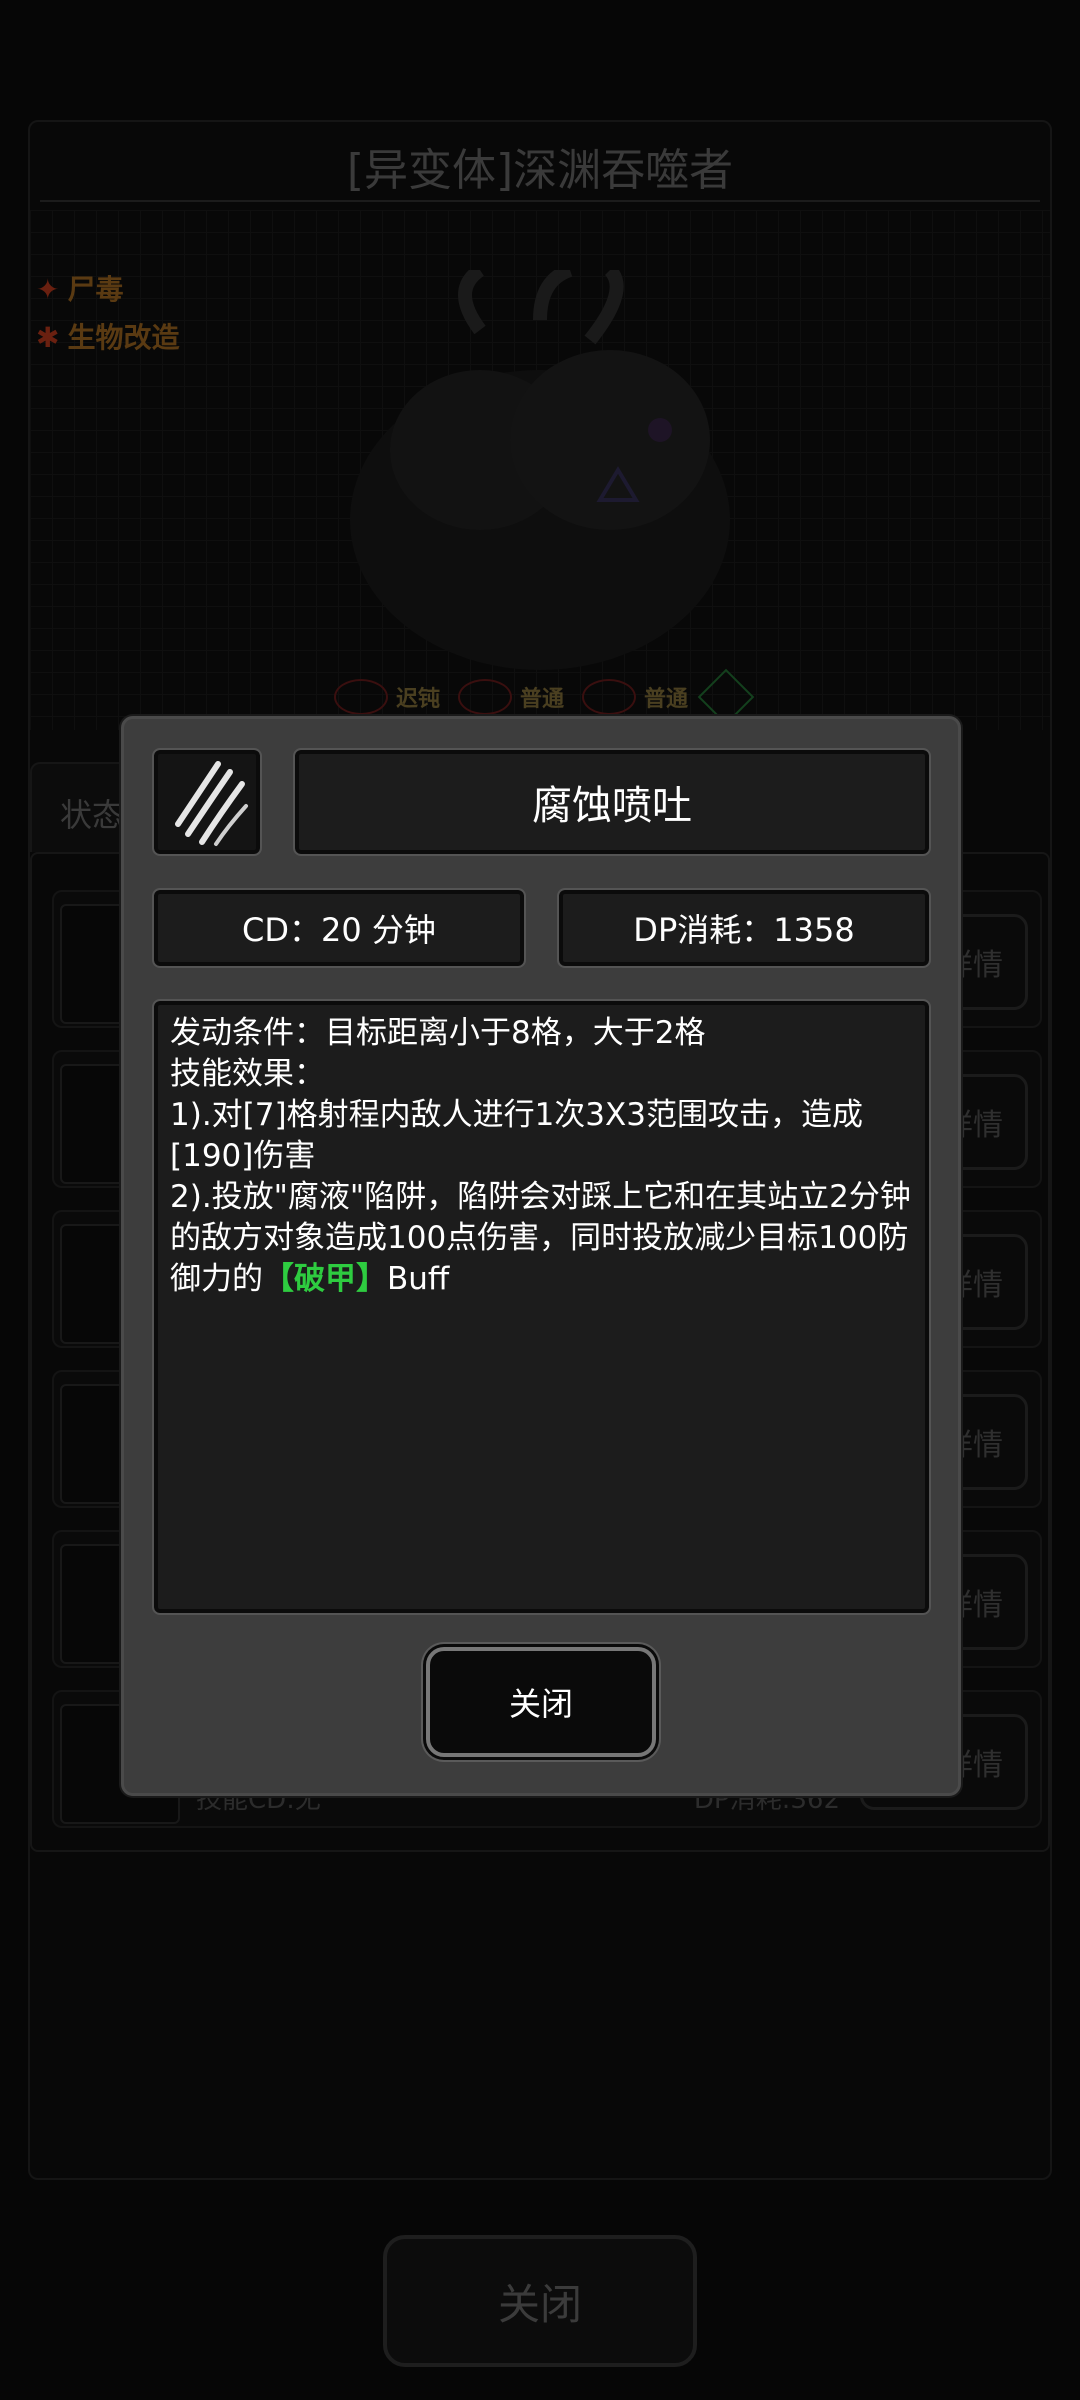 The width and height of the screenshot is (1080, 2400). What do you see at coordinates (247, 1074) in the screenshot?
I see `effect-heading: 技能效果：` at bounding box center [247, 1074].